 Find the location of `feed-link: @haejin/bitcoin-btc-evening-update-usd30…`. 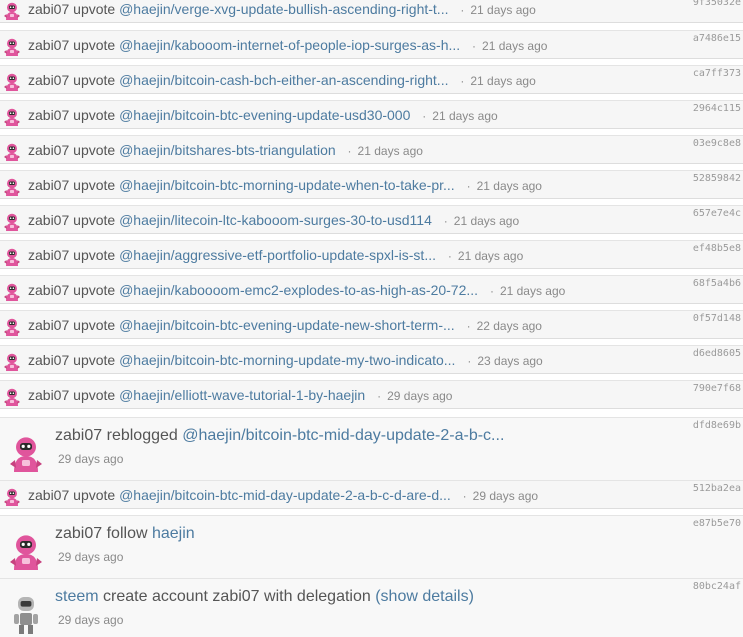

feed-link: @haejin/bitcoin-btc-evening-update-usd30… is located at coordinates (264, 115).